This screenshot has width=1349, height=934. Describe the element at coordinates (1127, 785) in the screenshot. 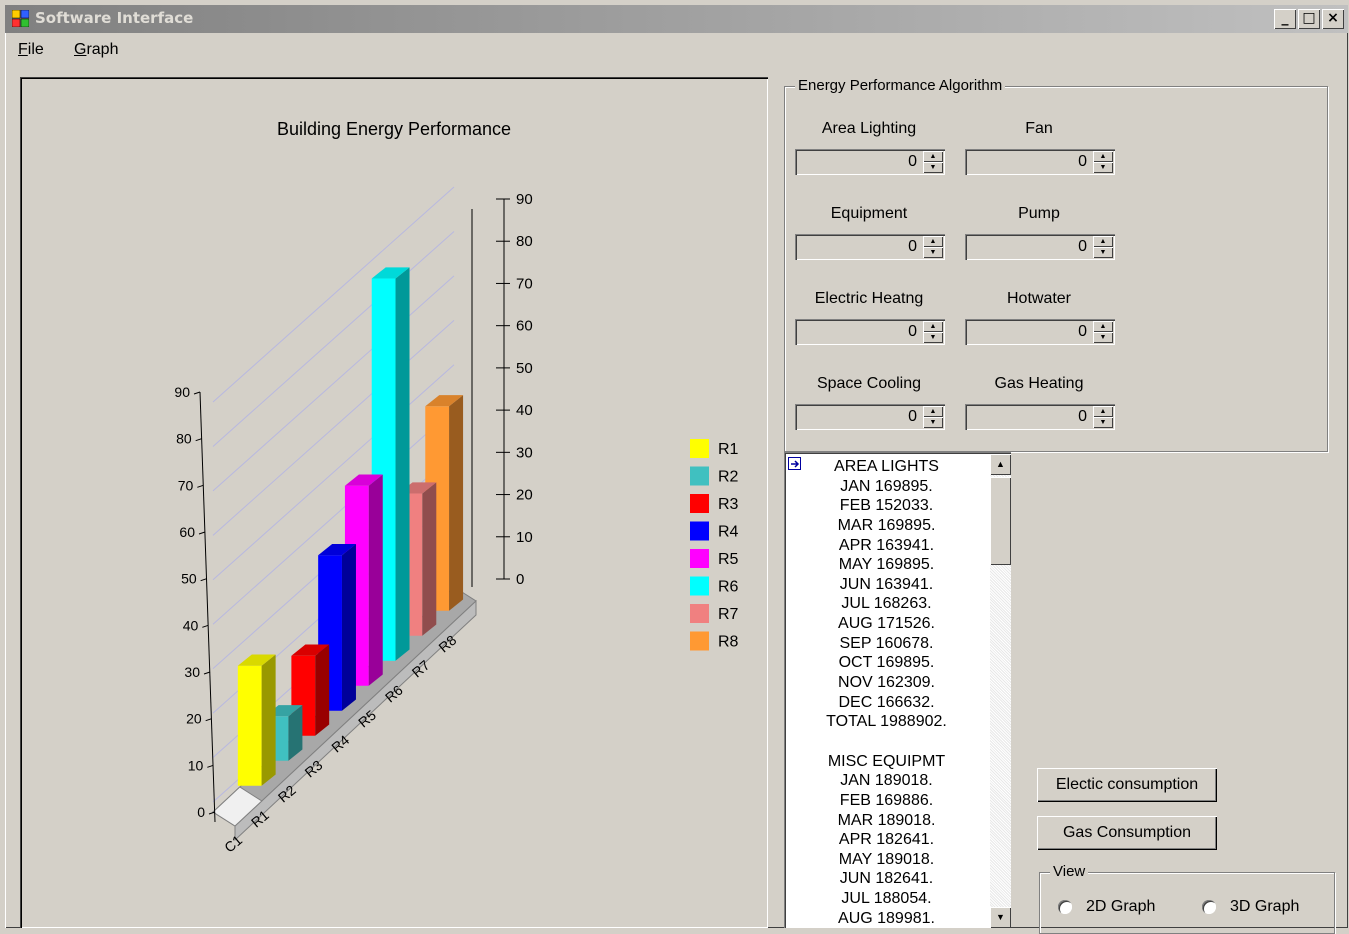

I see `electric-consumption-button: Electic consumption` at that location.